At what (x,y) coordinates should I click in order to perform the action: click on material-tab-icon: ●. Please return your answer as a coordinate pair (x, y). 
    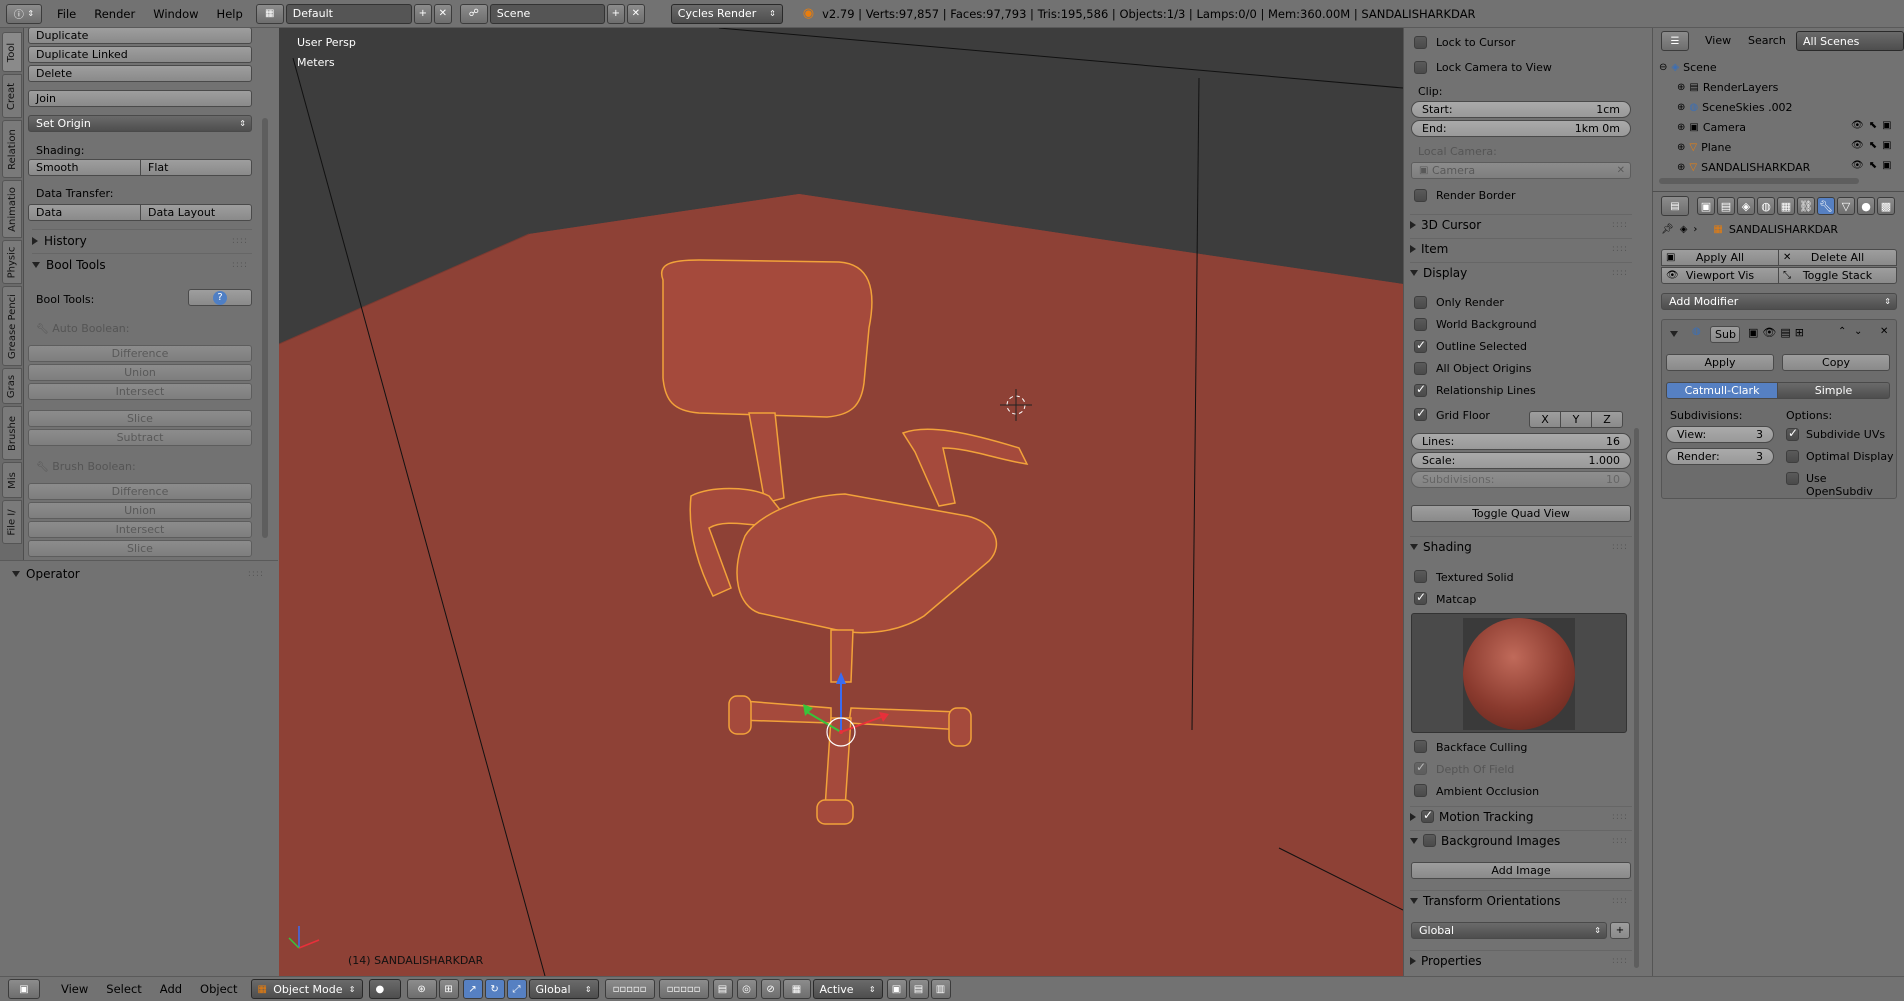
    Looking at the image, I should click on (1866, 206).